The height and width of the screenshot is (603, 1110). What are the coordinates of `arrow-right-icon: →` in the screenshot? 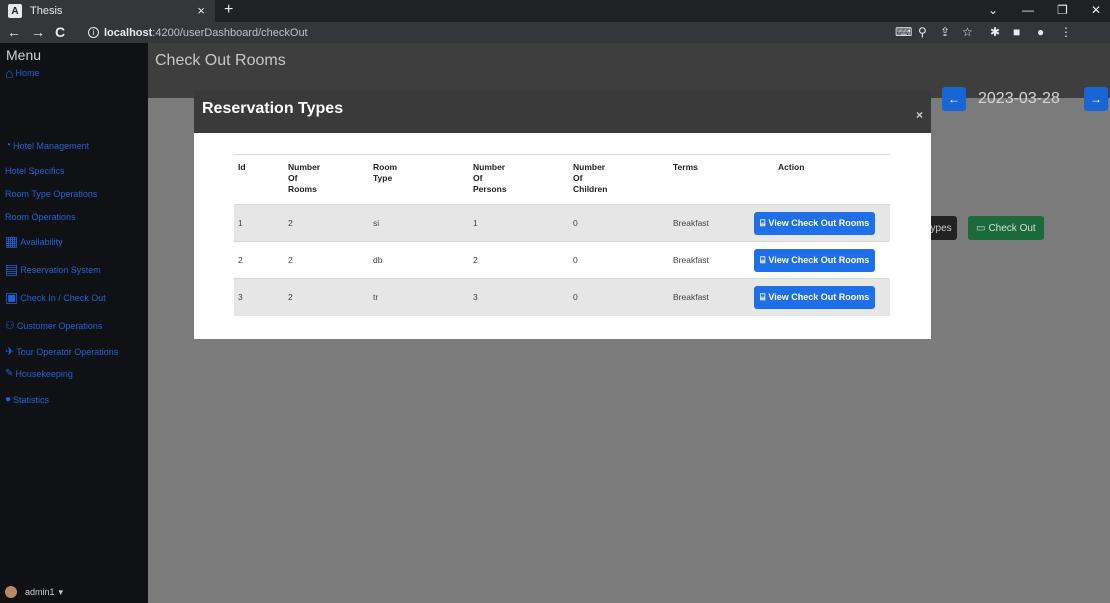 It's located at (1096, 99).